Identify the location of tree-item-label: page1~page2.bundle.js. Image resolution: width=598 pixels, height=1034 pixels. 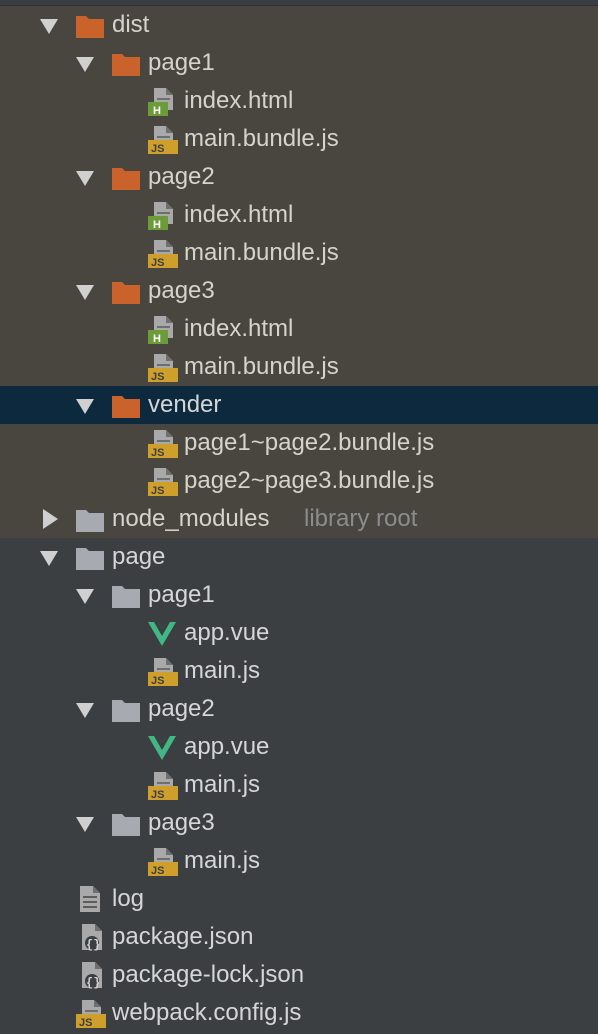
(309, 442).